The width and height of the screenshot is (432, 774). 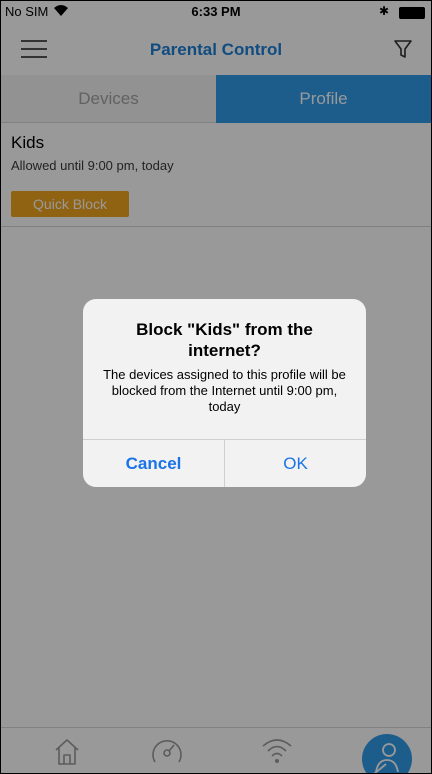 What do you see at coordinates (224, 340) in the screenshot?
I see `dialog-title: Block "Kids" from the internet?` at bounding box center [224, 340].